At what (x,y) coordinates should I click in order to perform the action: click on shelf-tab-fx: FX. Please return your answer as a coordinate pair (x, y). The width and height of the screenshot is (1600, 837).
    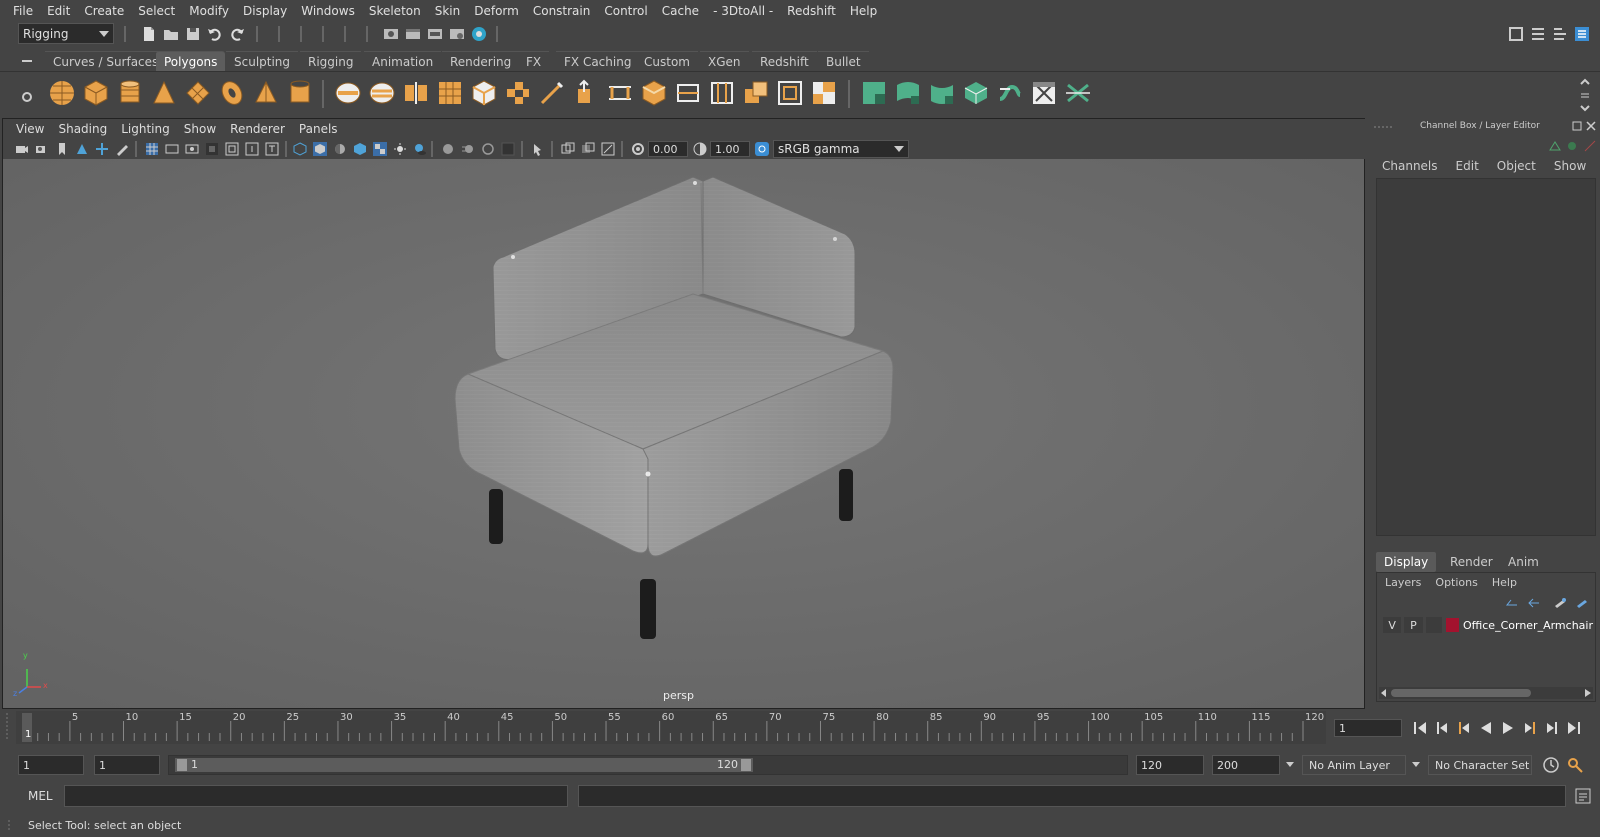
    Looking at the image, I should click on (534, 61).